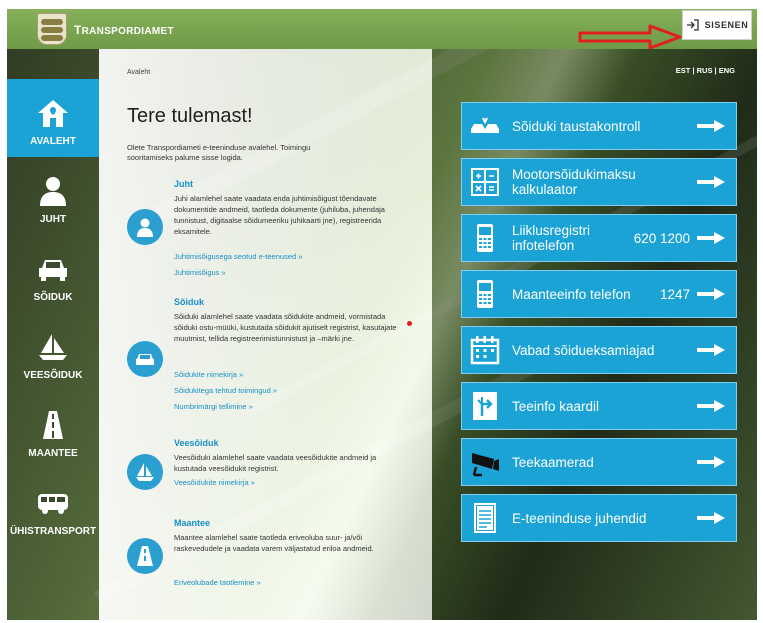 Image resolution: width=763 pixels, height=623 pixels. What do you see at coordinates (485, 182) in the screenshot?
I see `calculator-icon` at bounding box center [485, 182].